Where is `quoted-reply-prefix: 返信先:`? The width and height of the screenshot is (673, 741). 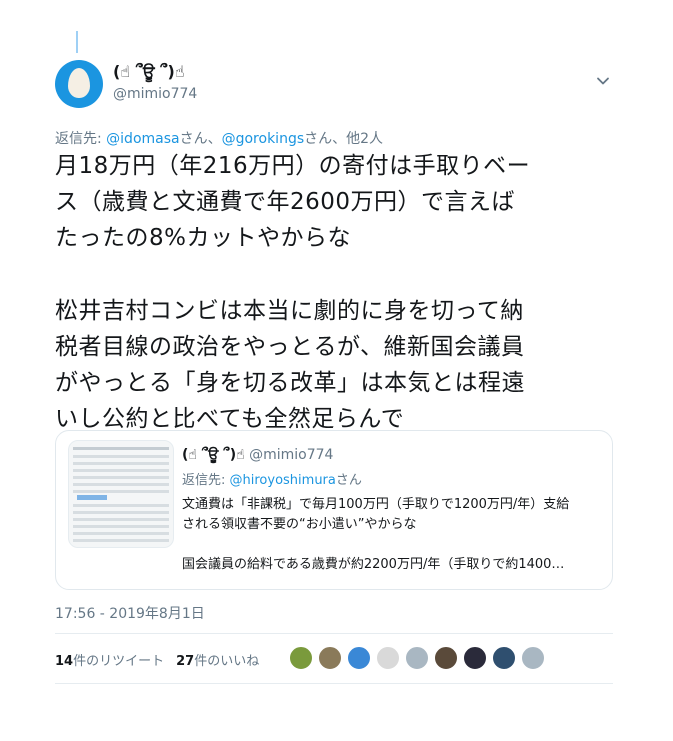
quoted-reply-prefix: 返信先: is located at coordinates (206, 480).